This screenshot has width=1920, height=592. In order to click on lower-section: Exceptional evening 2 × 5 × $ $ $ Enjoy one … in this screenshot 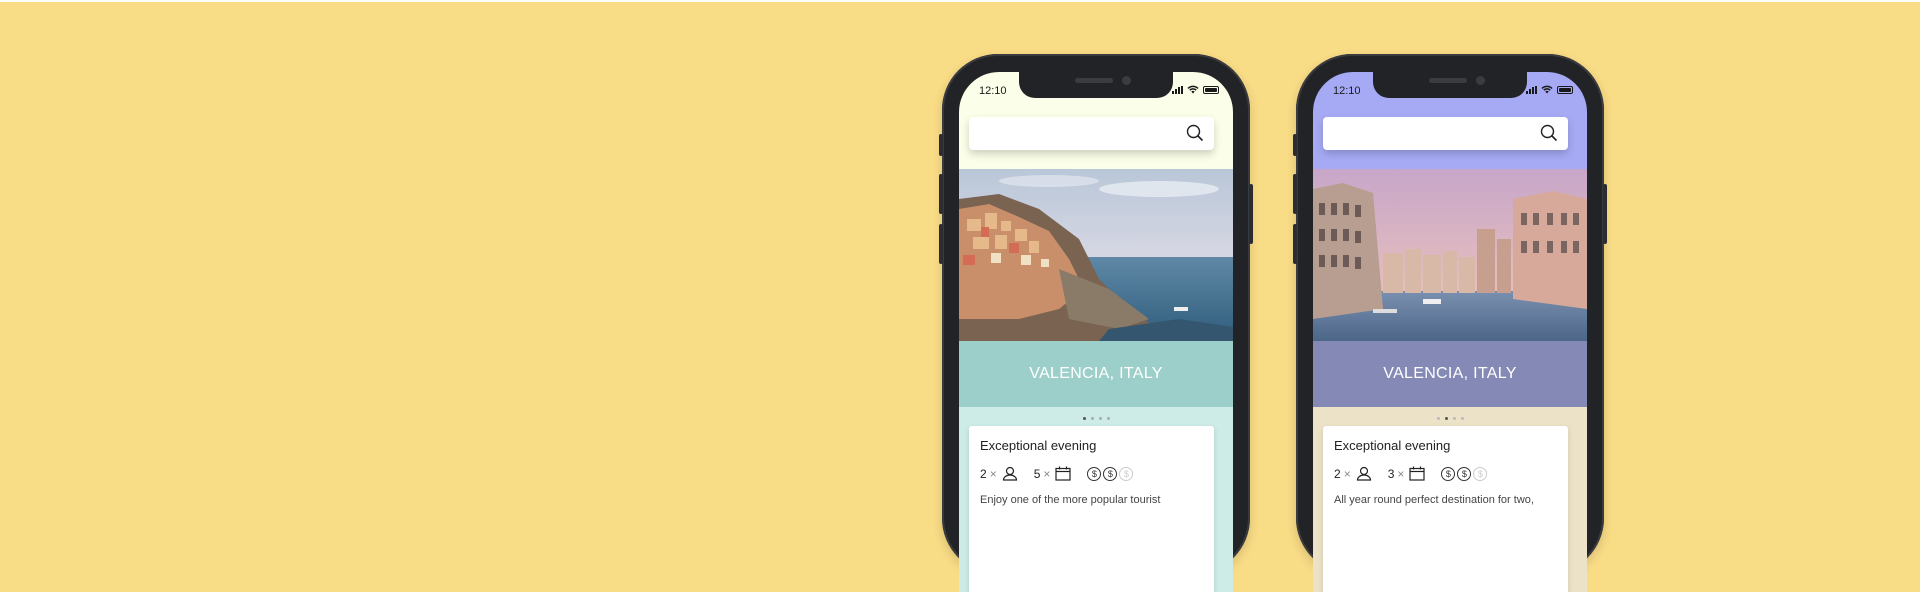, I will do `click(1096, 499)`.